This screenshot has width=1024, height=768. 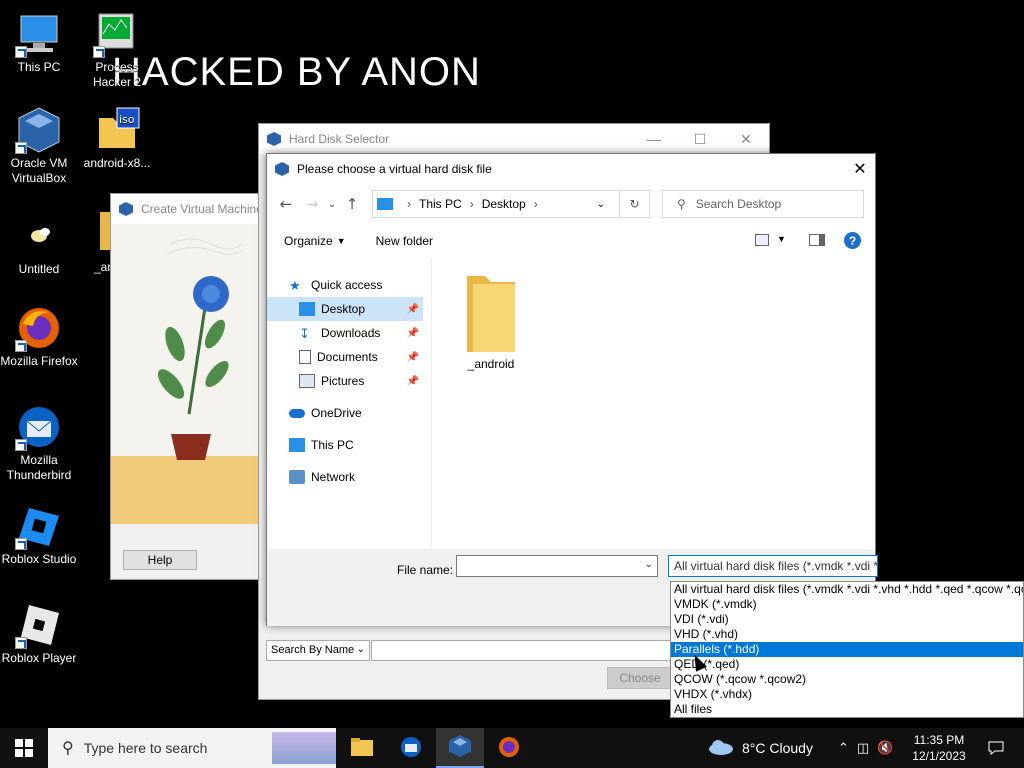 I want to click on desktop-icon-android-folder: _an, so click(x=97, y=243).